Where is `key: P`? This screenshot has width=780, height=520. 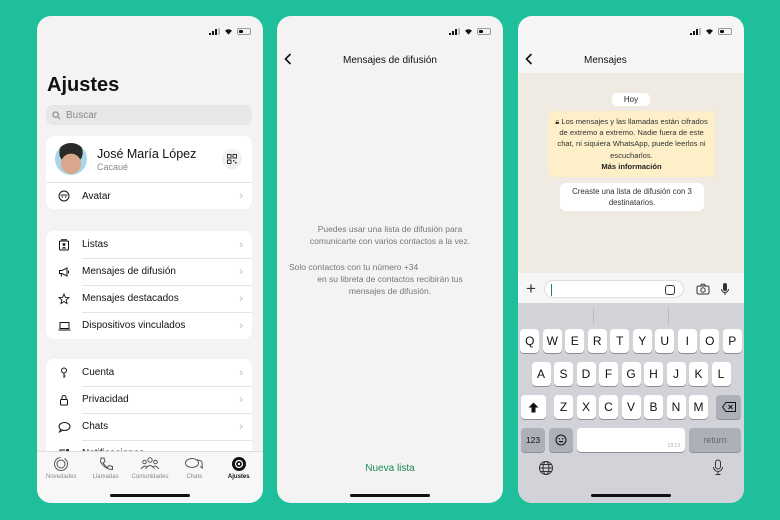 key: P is located at coordinates (732, 341).